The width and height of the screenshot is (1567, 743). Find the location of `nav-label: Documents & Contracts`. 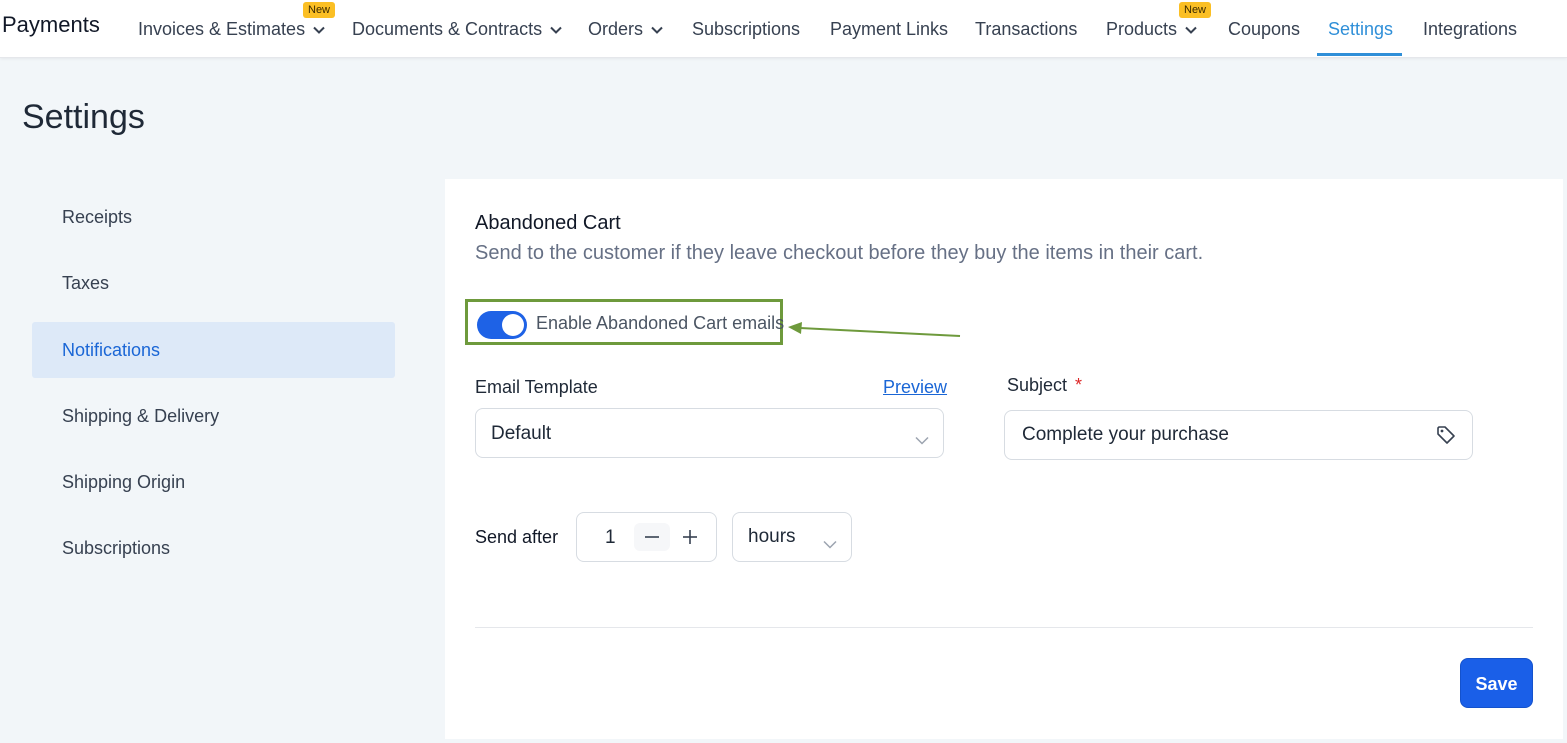

nav-label: Documents & Contracts is located at coordinates (447, 29).